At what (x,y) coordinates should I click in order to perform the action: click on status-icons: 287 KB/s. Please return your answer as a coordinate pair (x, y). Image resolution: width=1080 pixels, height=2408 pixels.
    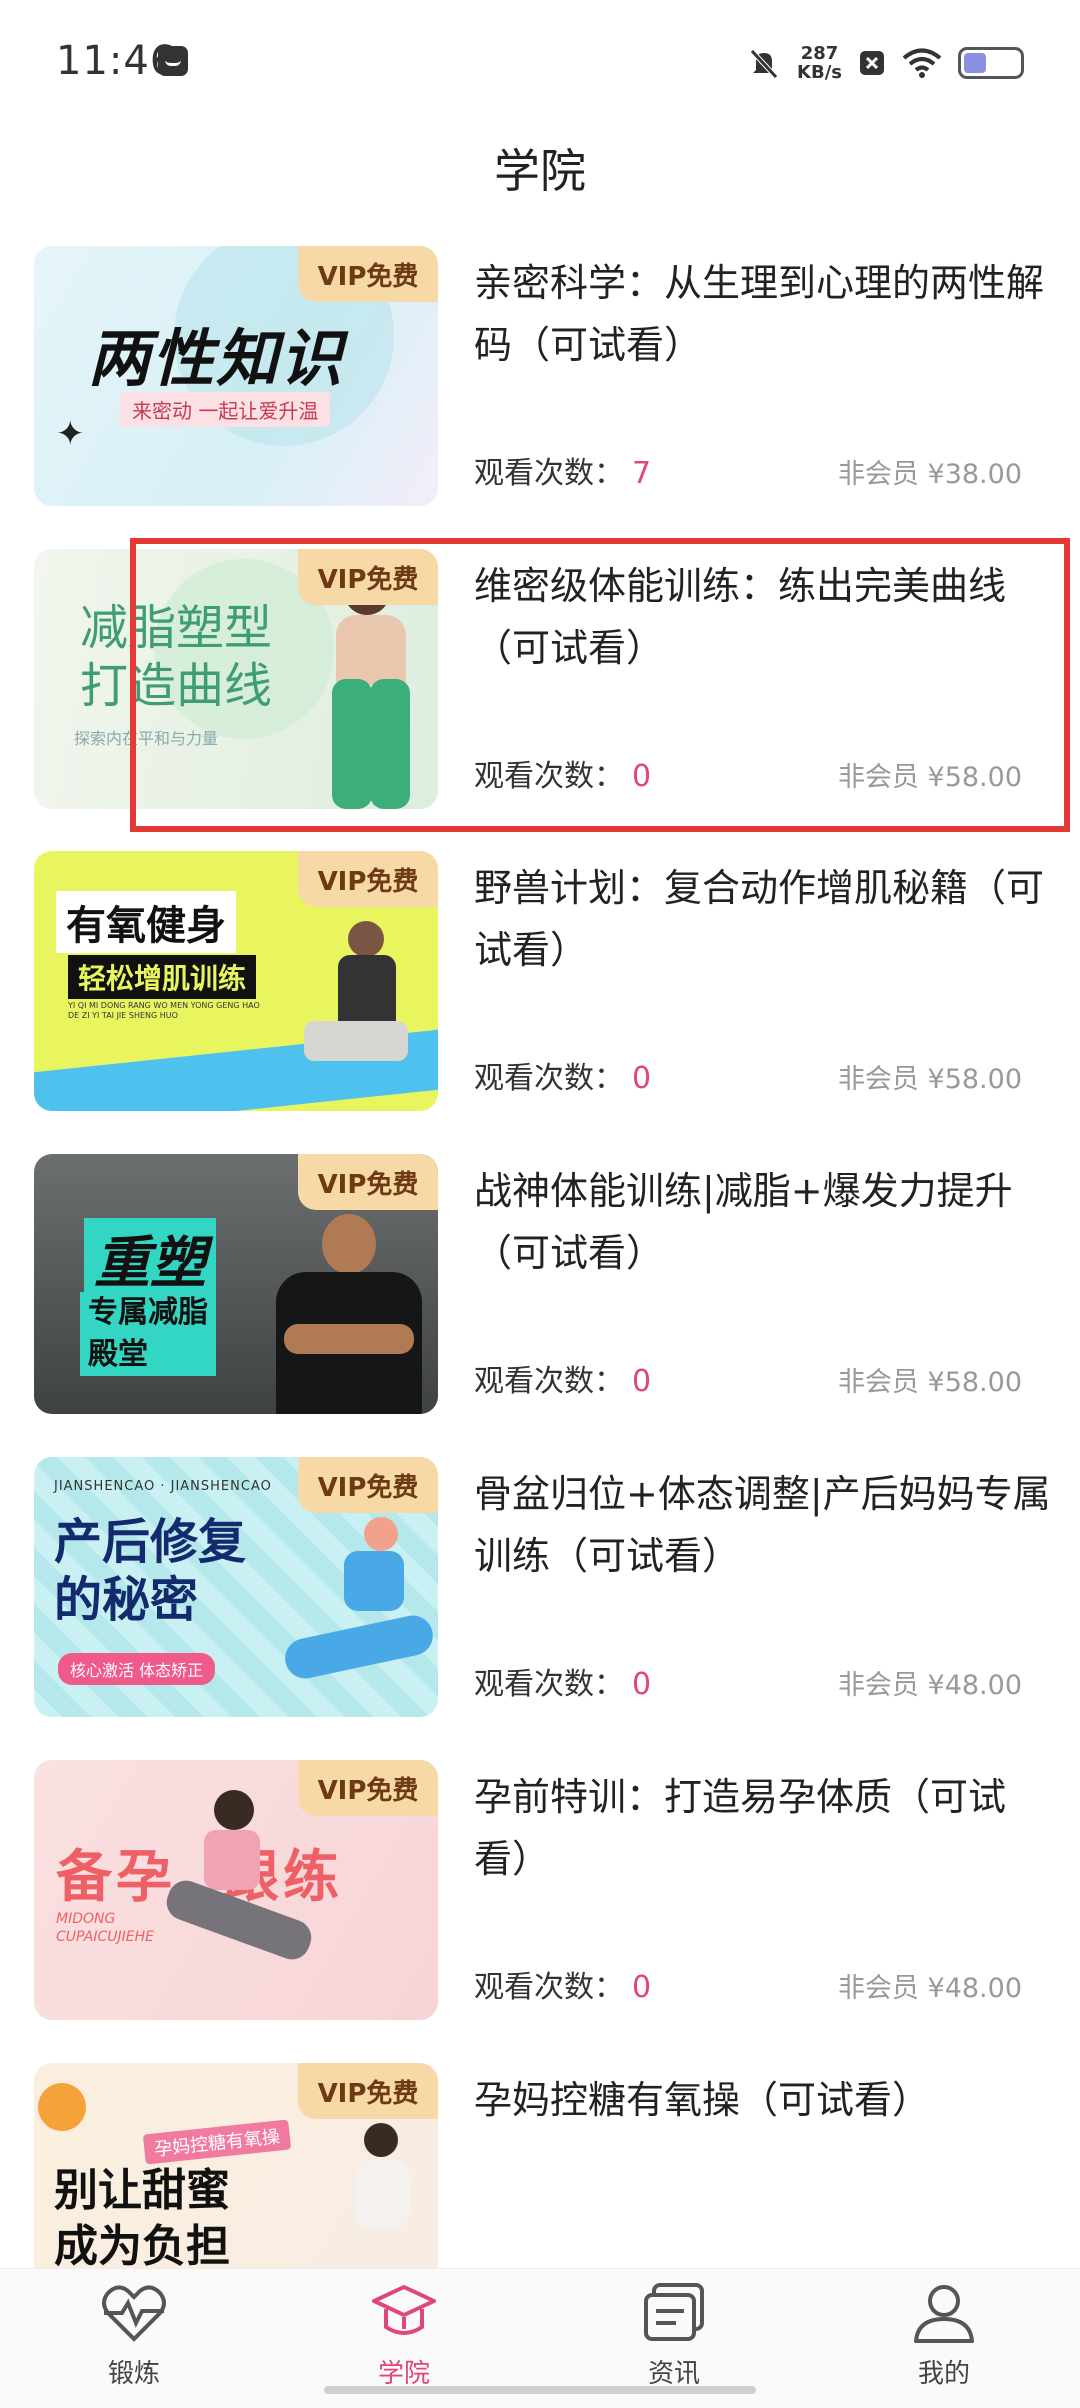
    Looking at the image, I should click on (885, 63).